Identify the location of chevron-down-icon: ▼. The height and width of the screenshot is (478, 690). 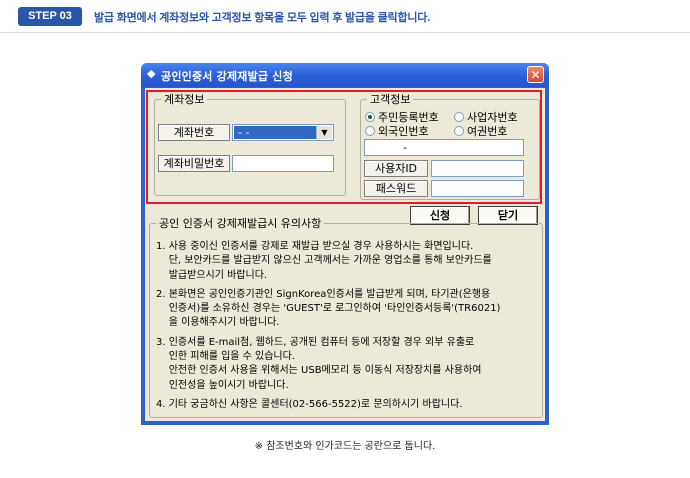
(324, 132).